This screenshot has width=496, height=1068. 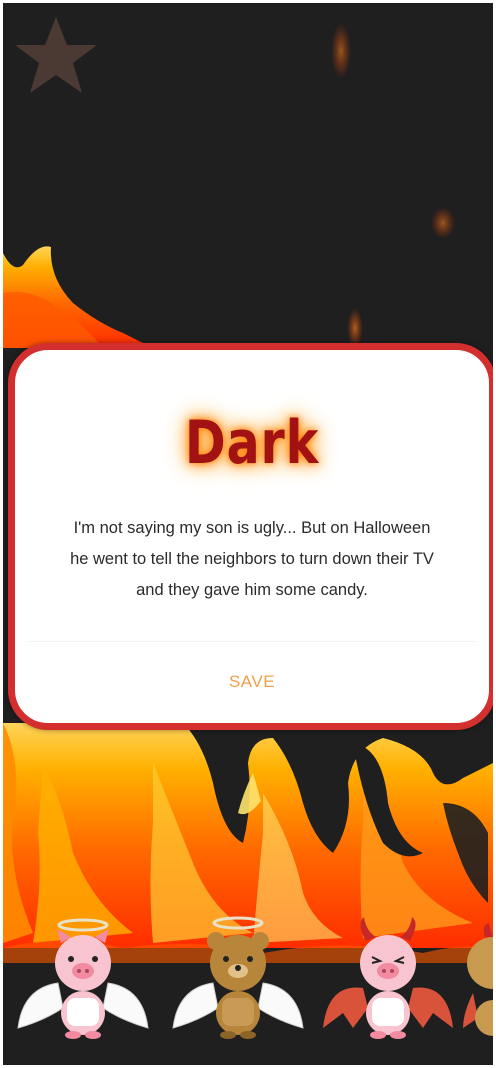 I want to click on joke-category-title: Dark, so click(x=252, y=443).